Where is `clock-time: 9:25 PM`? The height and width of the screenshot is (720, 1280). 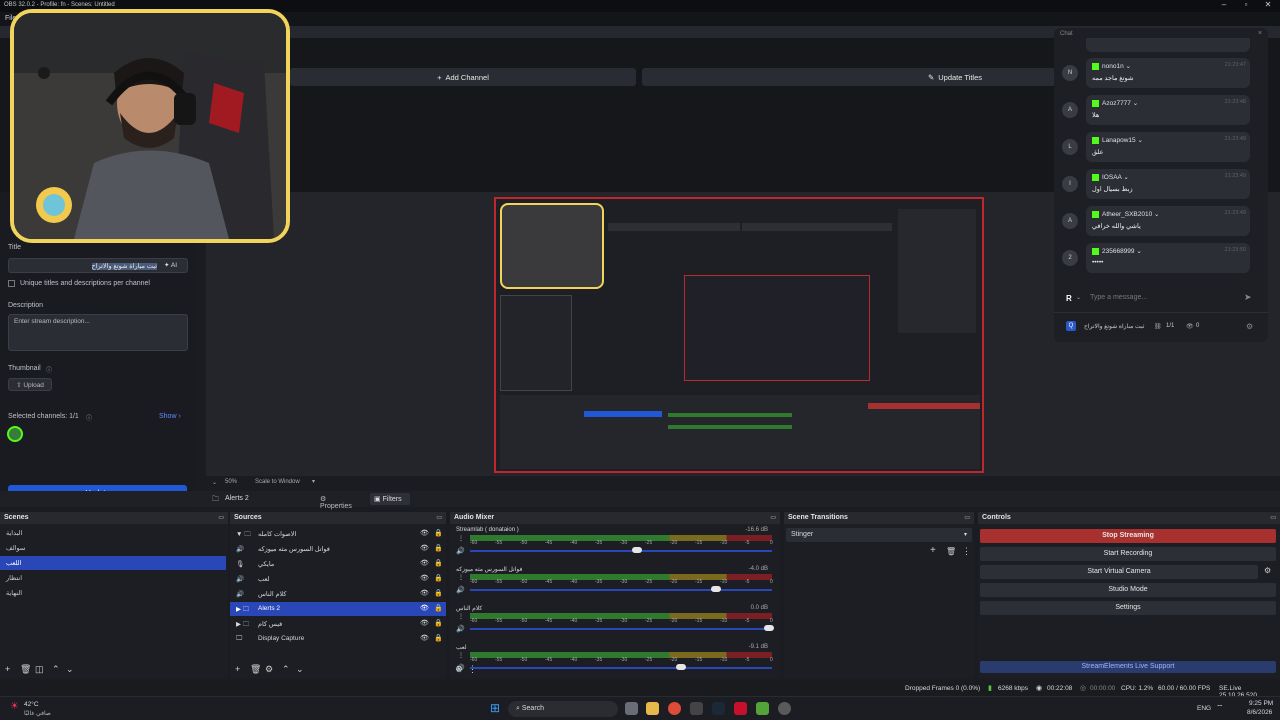
clock-time: 9:25 PM is located at coordinates (1261, 703).